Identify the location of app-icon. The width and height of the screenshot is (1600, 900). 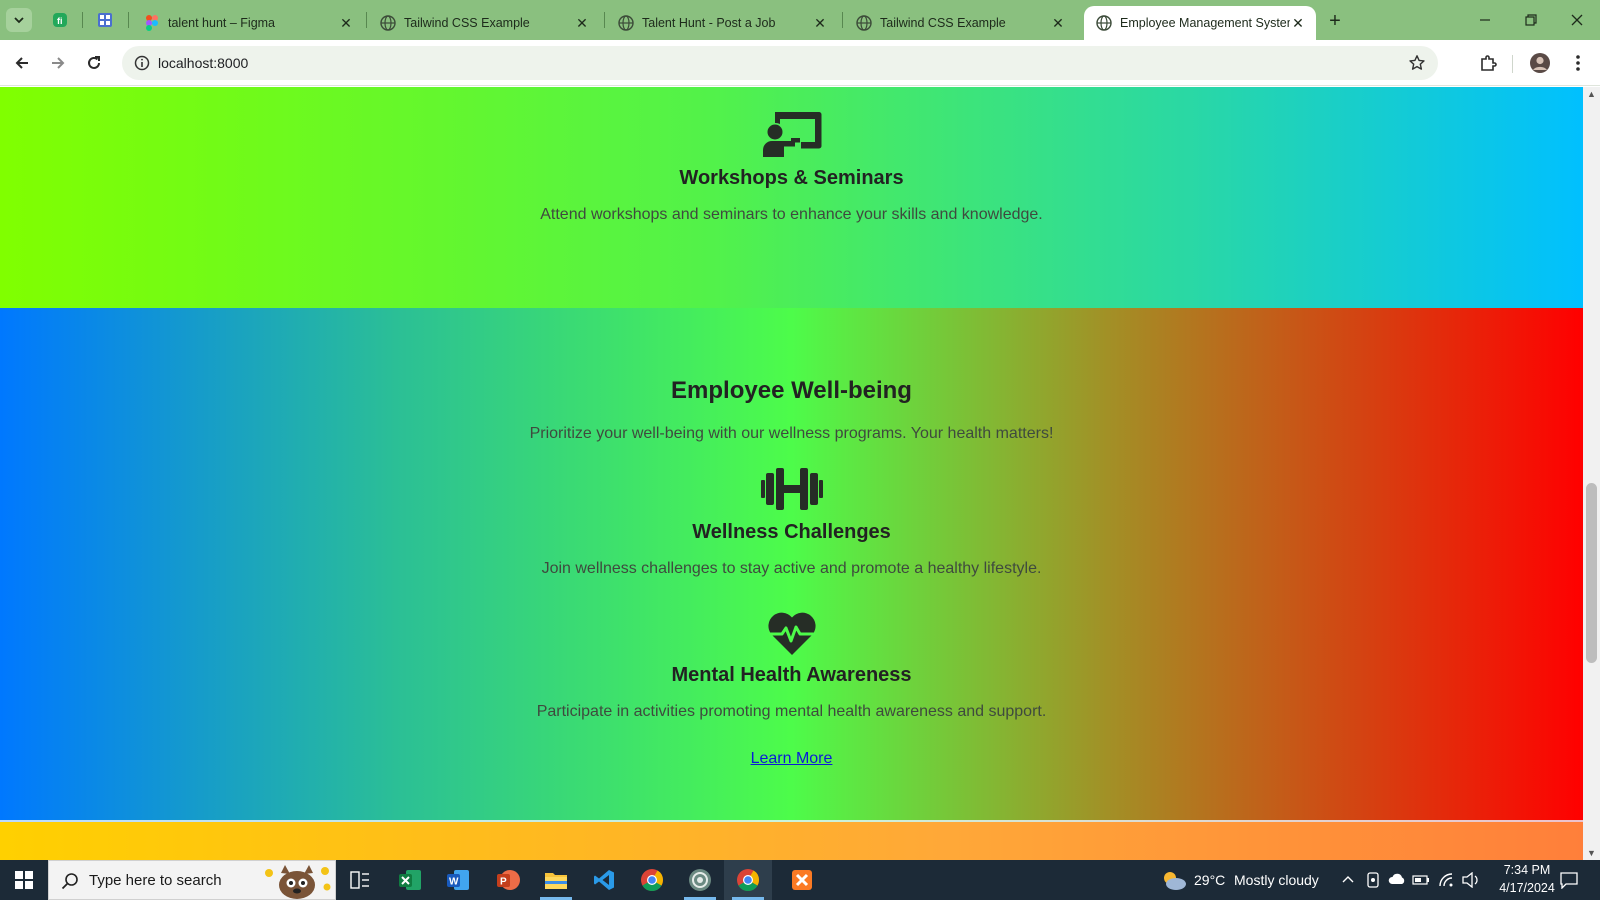
(700, 880).